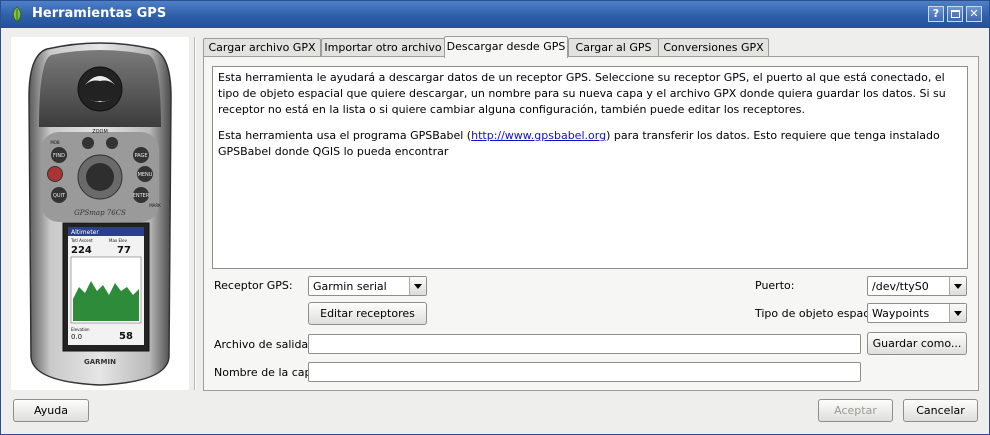  Describe the element at coordinates (901, 313) in the screenshot. I see `feature-type-select-value: Waypoints` at that location.